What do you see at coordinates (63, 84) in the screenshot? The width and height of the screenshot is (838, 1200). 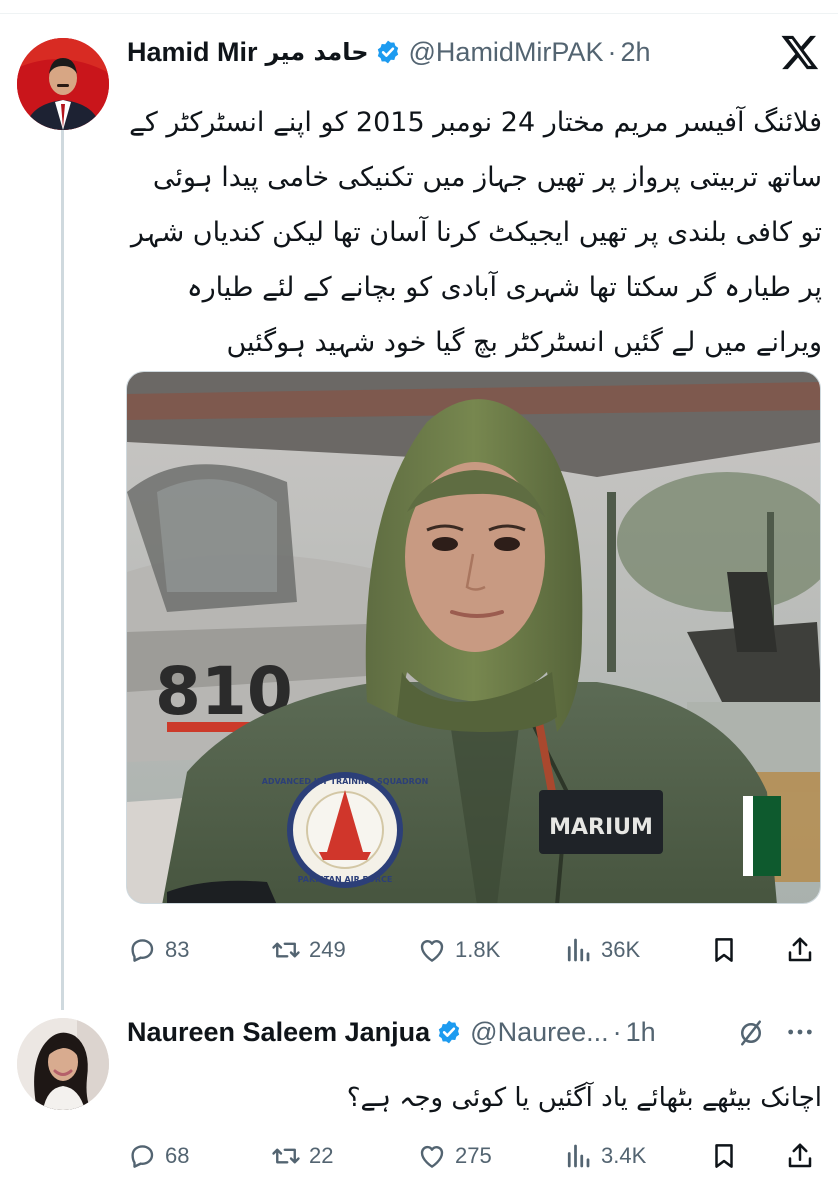 I see `avatar` at bounding box center [63, 84].